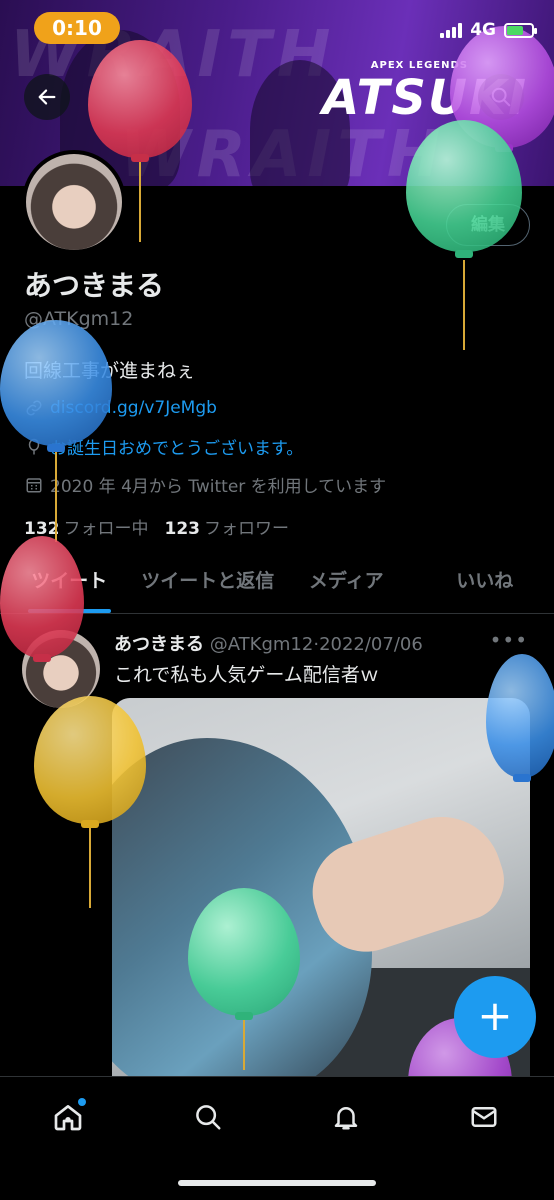  What do you see at coordinates (218, 487) in the screenshot?
I see `profile-joined: 2020 年 4月から Twitter を利用しています` at bounding box center [218, 487].